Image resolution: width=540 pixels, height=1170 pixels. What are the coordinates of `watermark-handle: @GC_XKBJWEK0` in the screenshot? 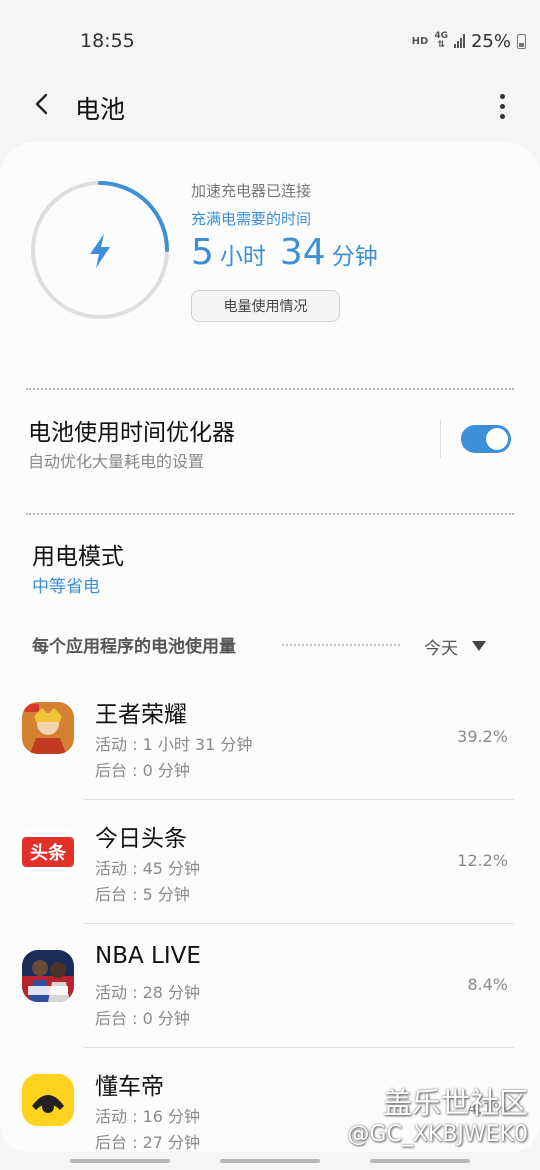 It's located at (437, 1134).